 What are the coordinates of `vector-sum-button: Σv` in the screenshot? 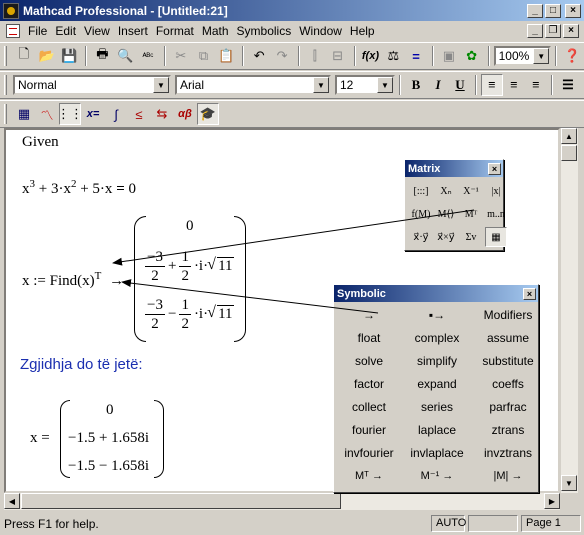 It's located at (471, 237).